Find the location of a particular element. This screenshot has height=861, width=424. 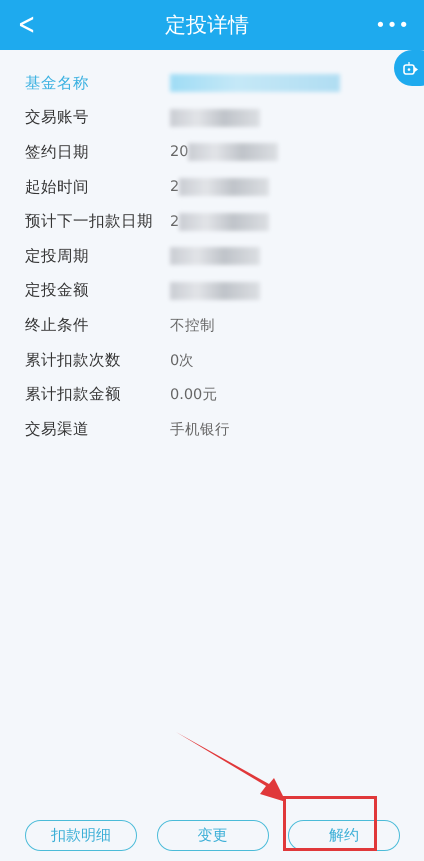

field-label: 终止条件 is located at coordinates (57, 325).